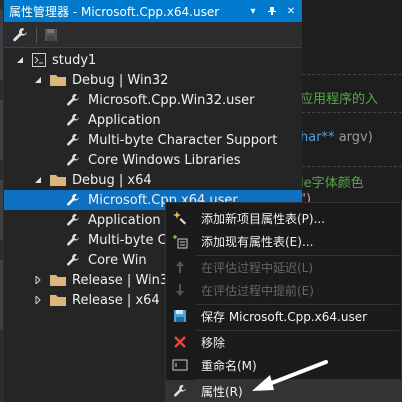 The width and height of the screenshot is (402, 402). I want to click on annotation-arrow-icon, so click(290, 375).